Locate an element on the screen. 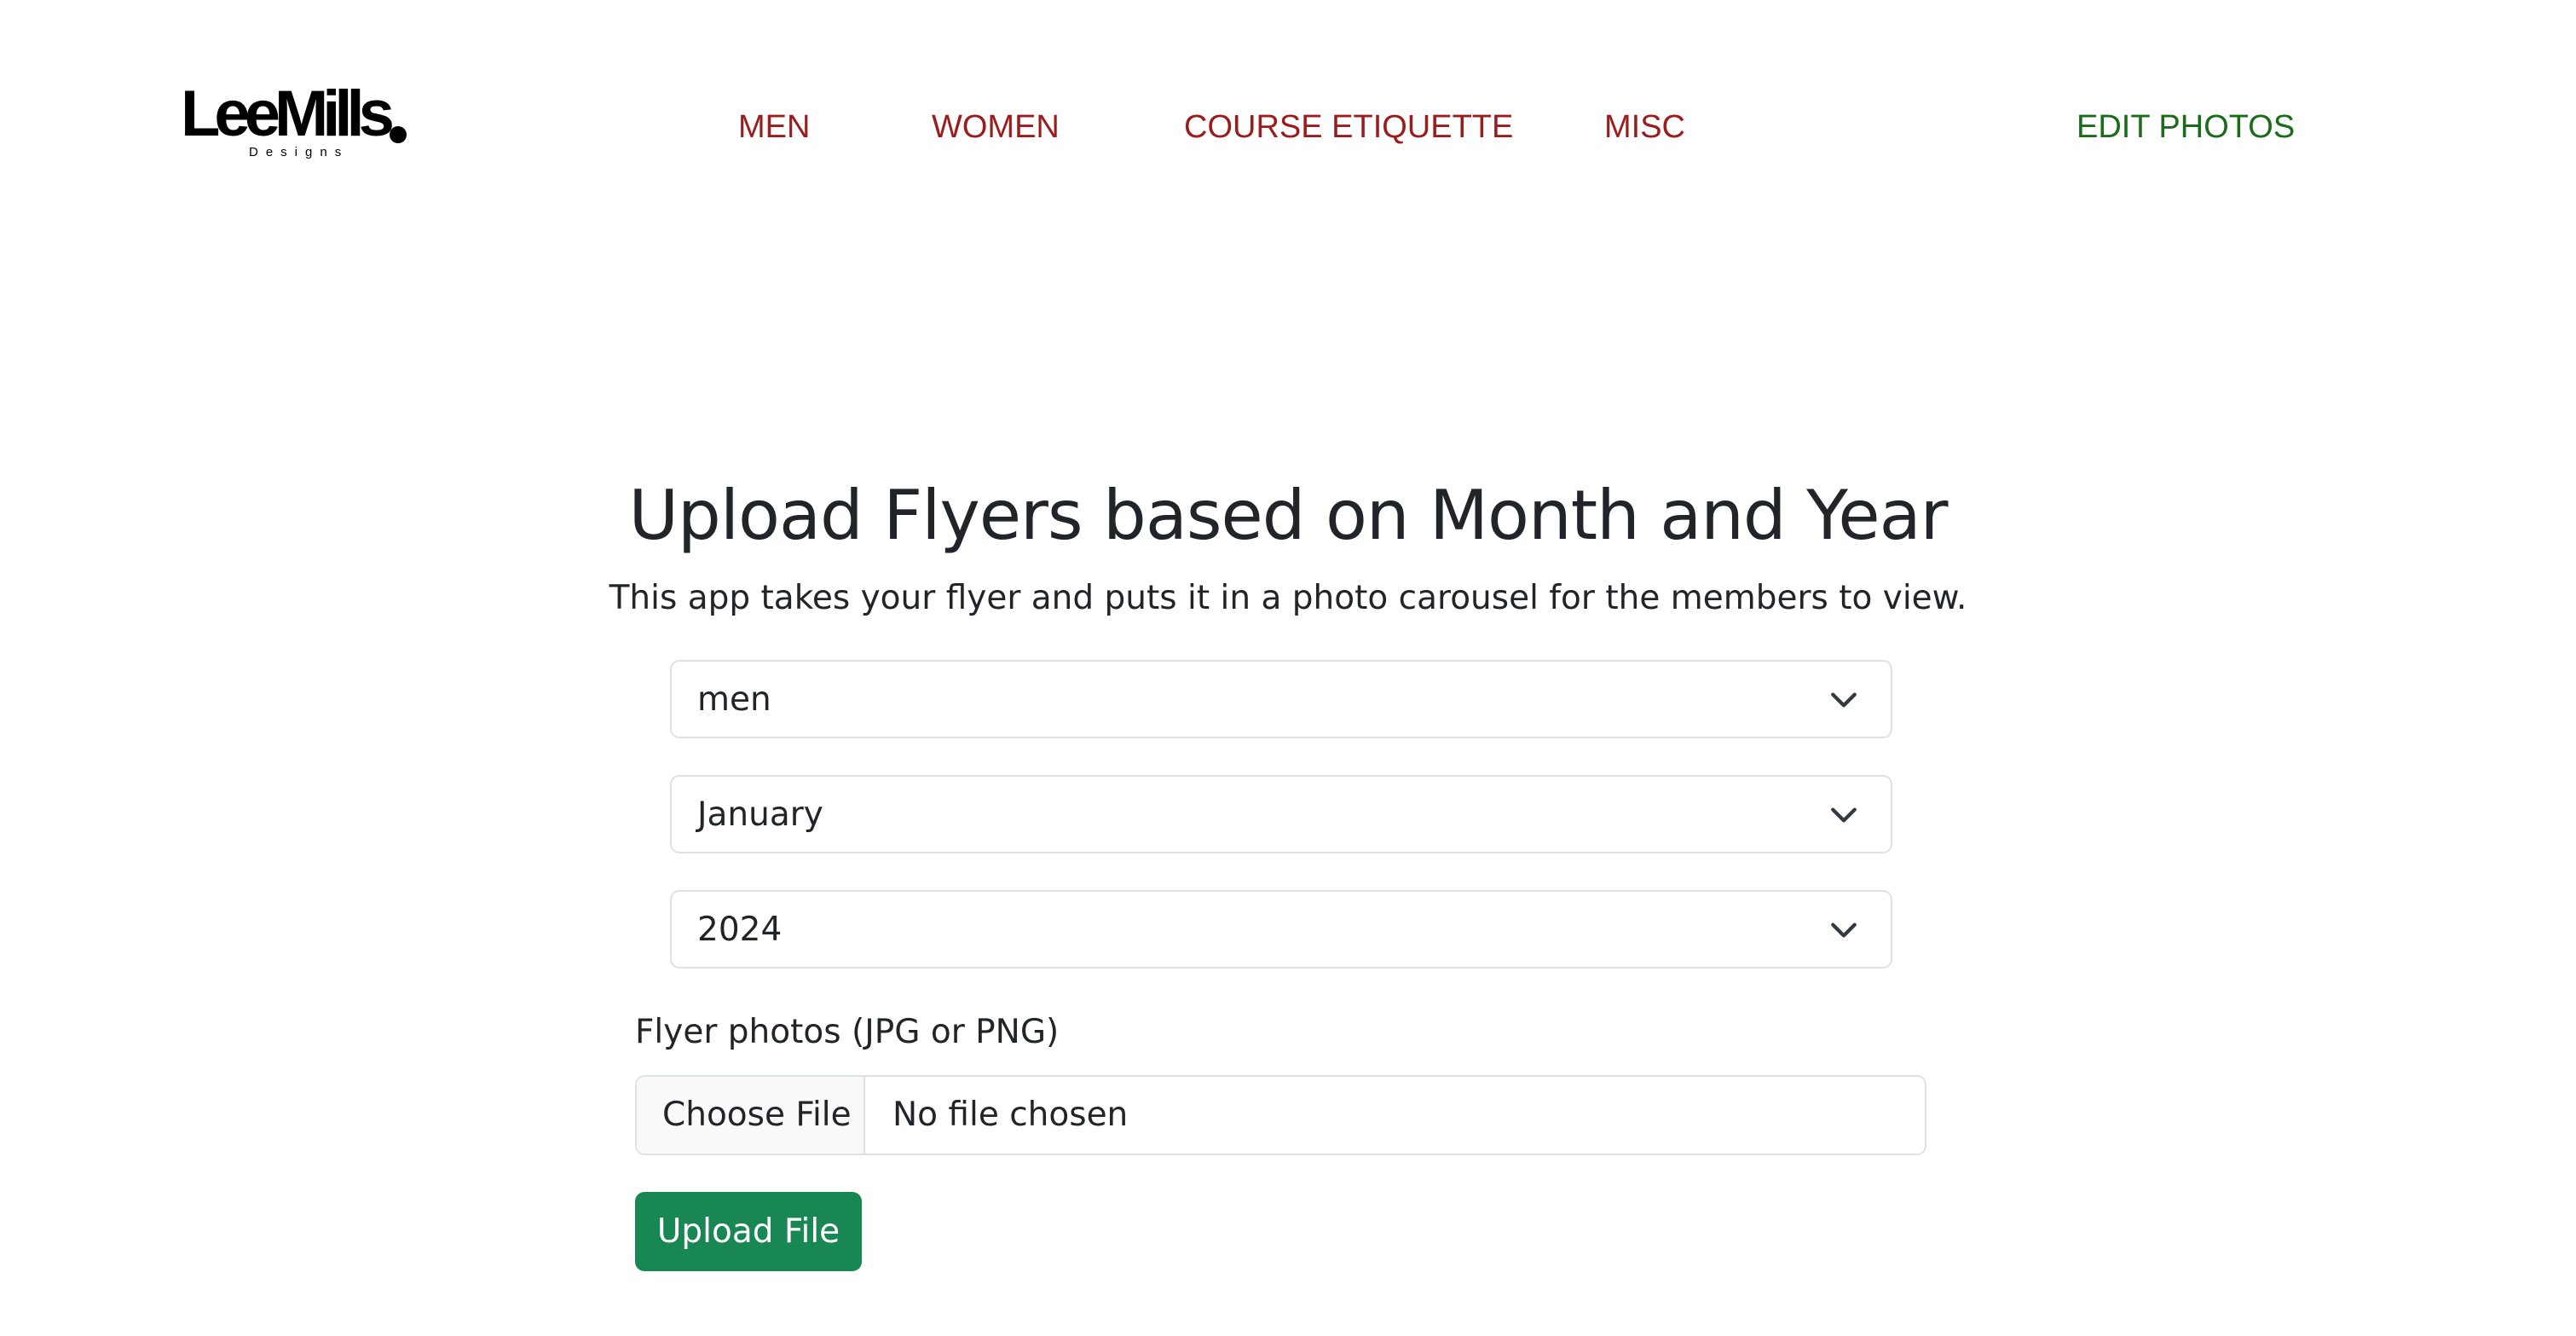  year-select-value: 2024 is located at coordinates (740, 930).